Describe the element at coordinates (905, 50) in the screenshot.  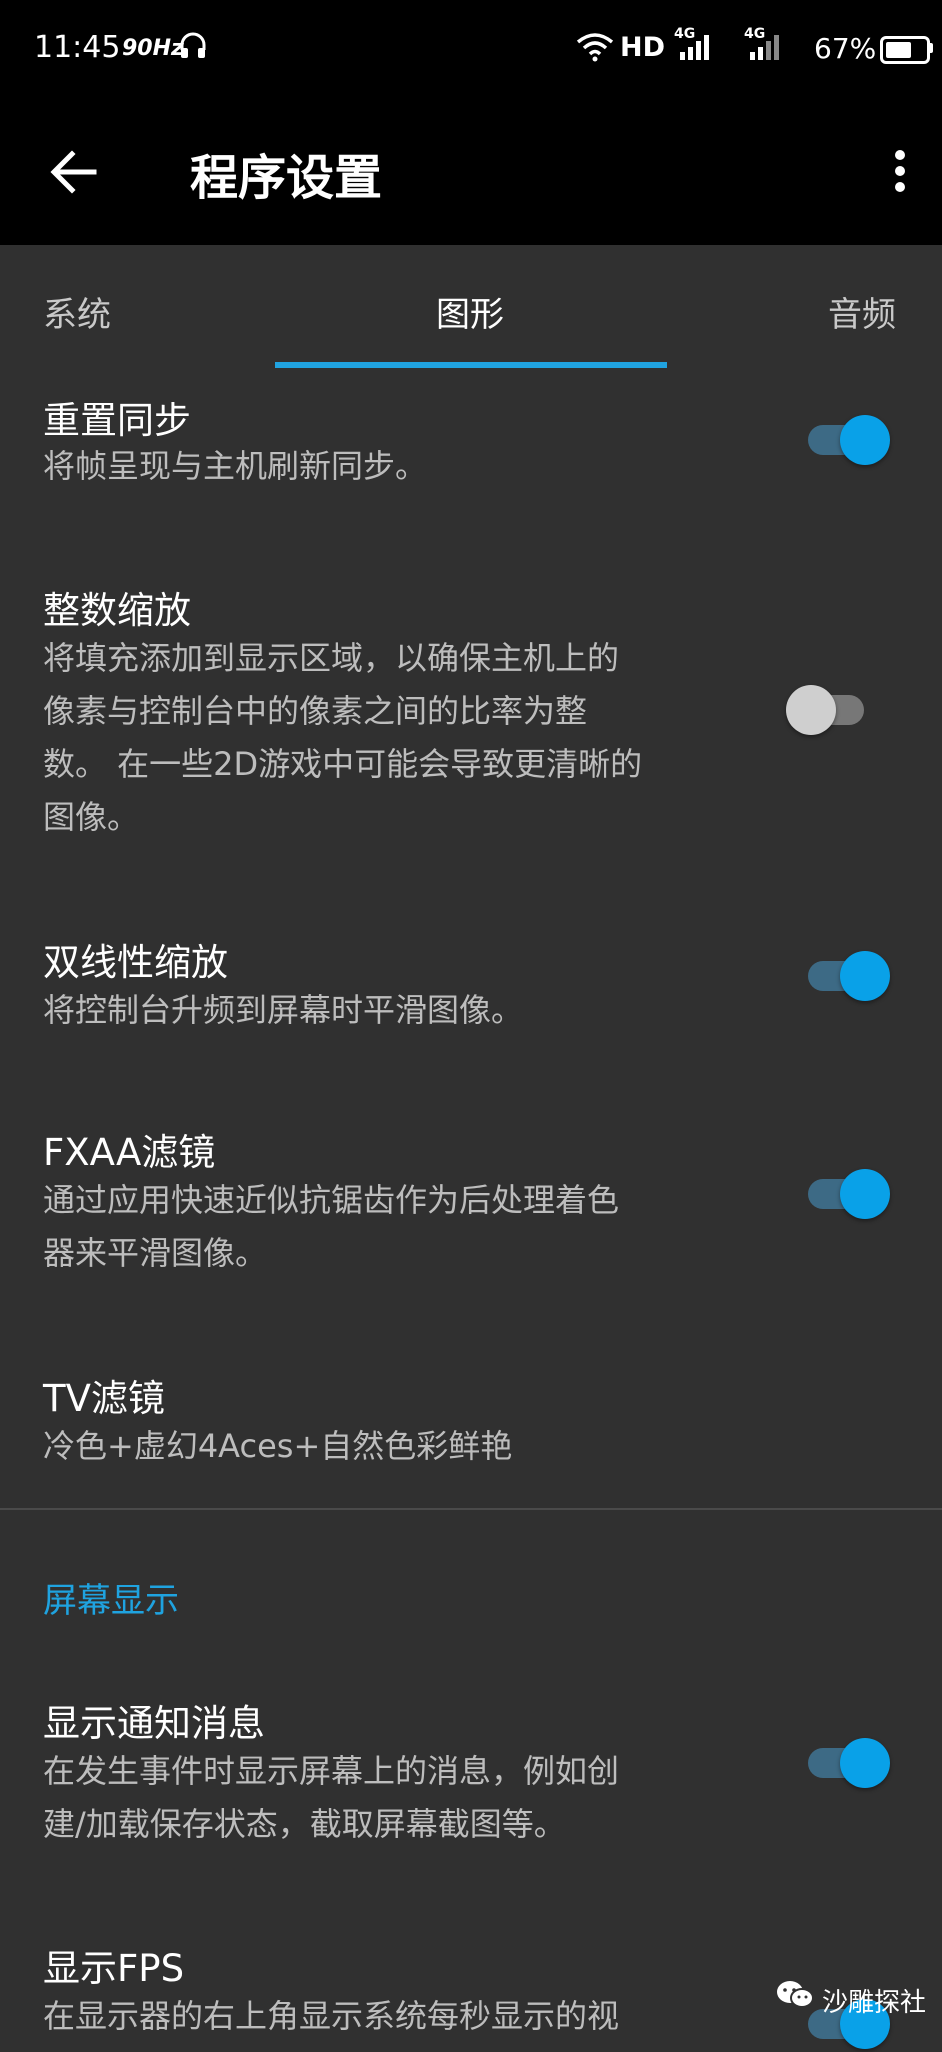
I see `battery-icon` at that location.